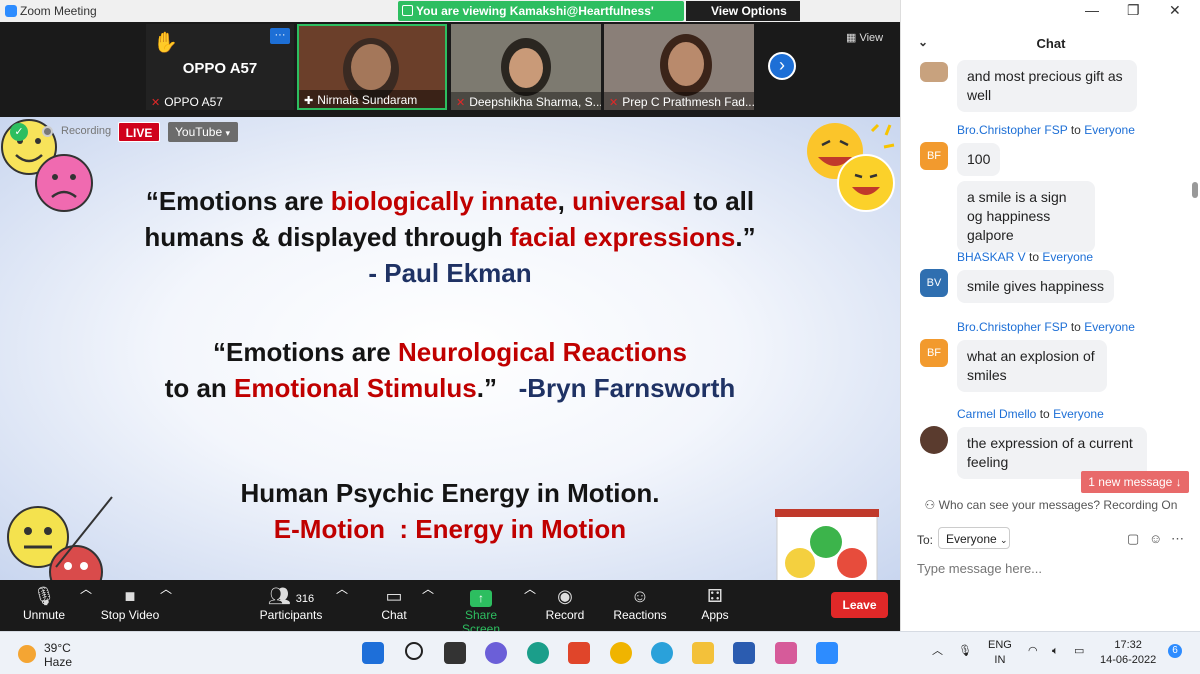 Image resolution: width=1200 pixels, height=674 pixels. Describe the element at coordinates (1195, 190) in the screenshot. I see `chat-scrollbar` at that location.